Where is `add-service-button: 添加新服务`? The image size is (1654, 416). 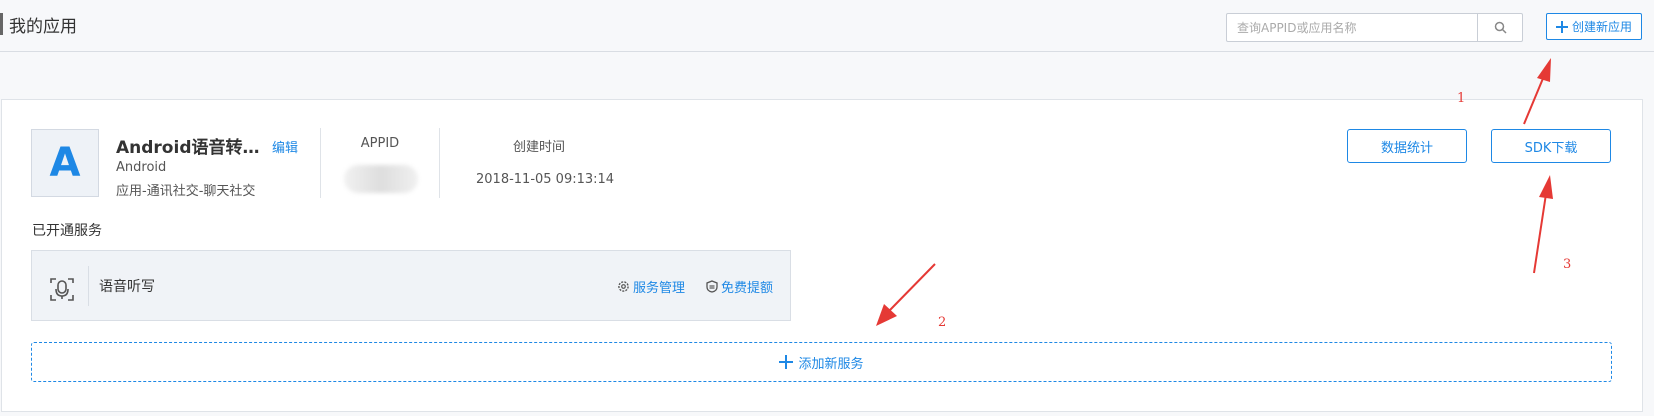
add-service-button: 添加新服务 is located at coordinates (821, 362).